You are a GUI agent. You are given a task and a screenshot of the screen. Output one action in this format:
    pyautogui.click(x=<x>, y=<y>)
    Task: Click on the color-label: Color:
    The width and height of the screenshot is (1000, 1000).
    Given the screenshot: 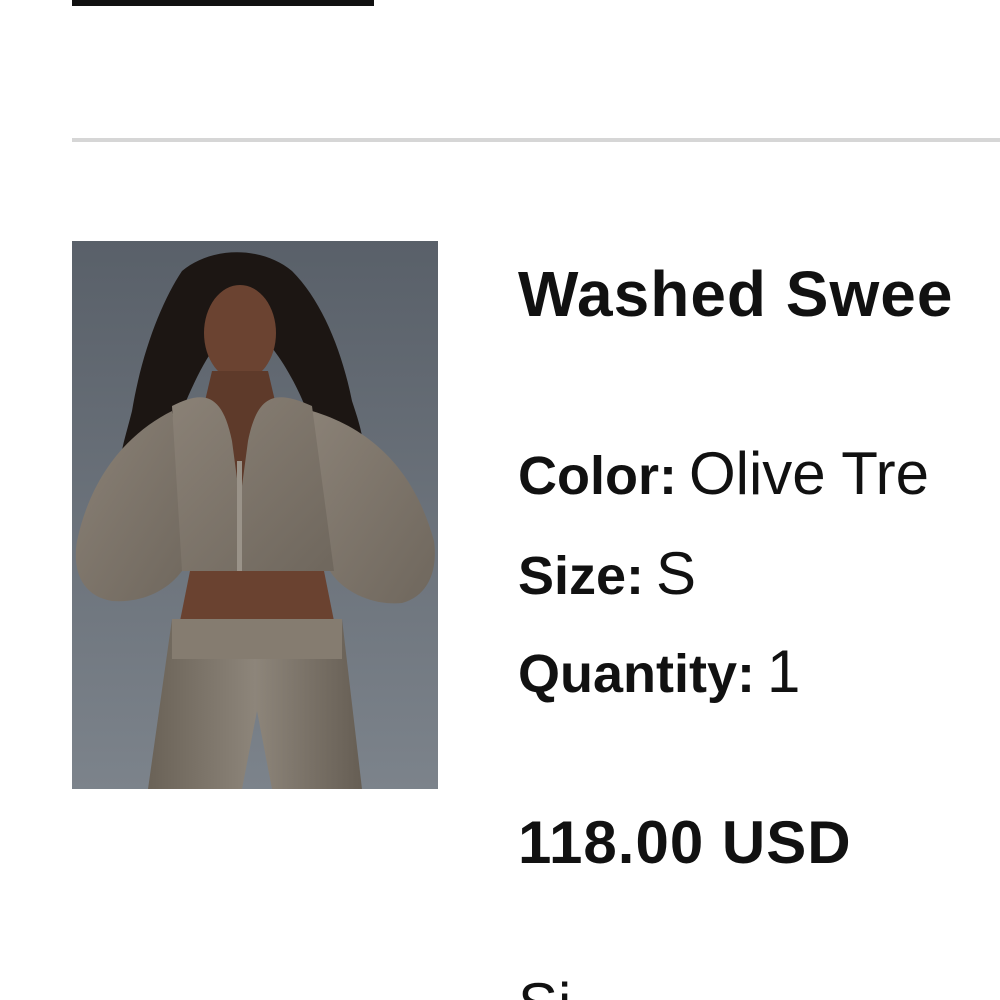 What is the action you would take?
    pyautogui.click(x=597, y=476)
    